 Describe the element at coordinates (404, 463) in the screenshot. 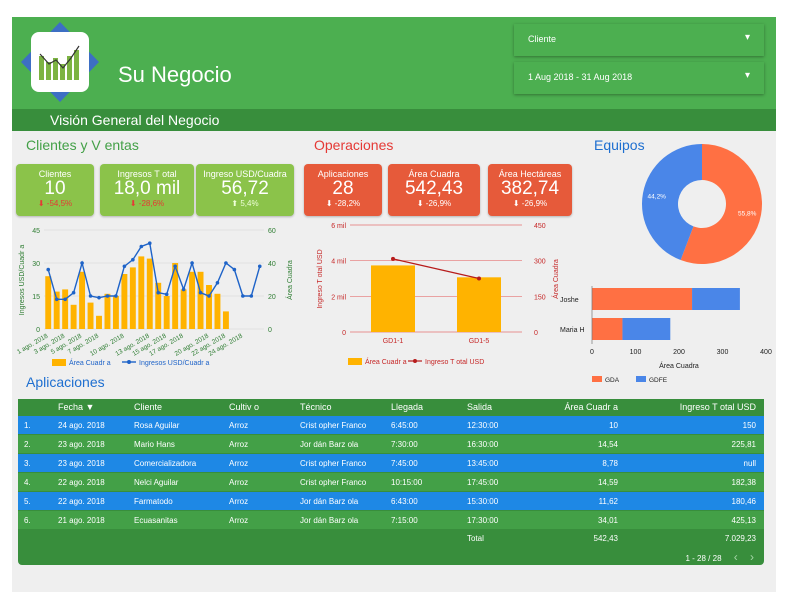

I see `arrival-cell: 7:45:00` at that location.